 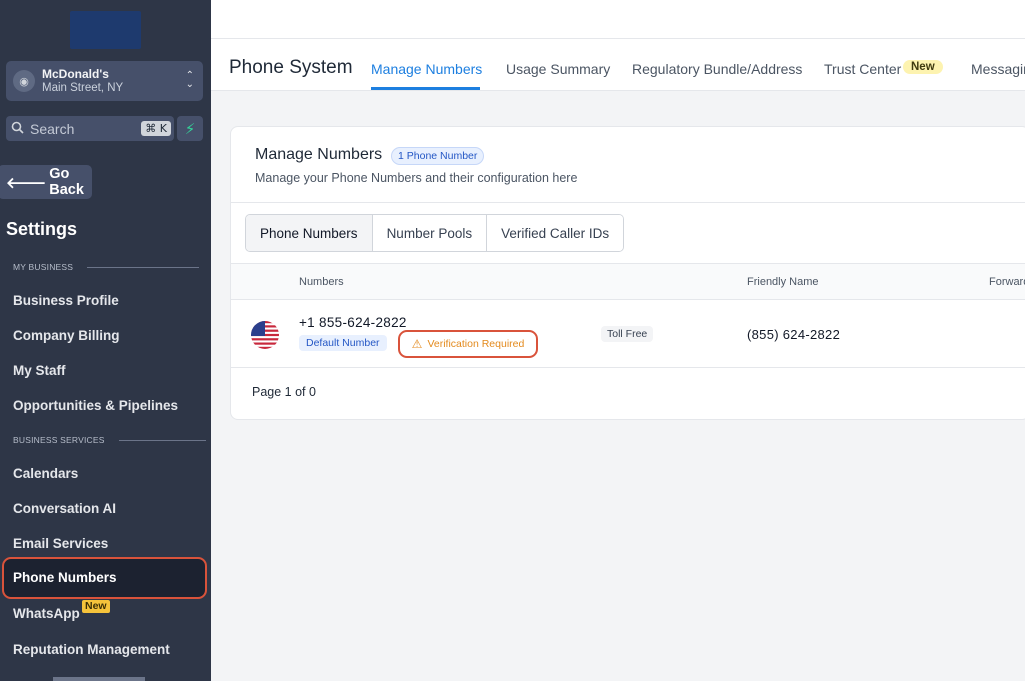 What do you see at coordinates (284, 392) in the screenshot?
I see `pagination: Page 1 of 0` at bounding box center [284, 392].